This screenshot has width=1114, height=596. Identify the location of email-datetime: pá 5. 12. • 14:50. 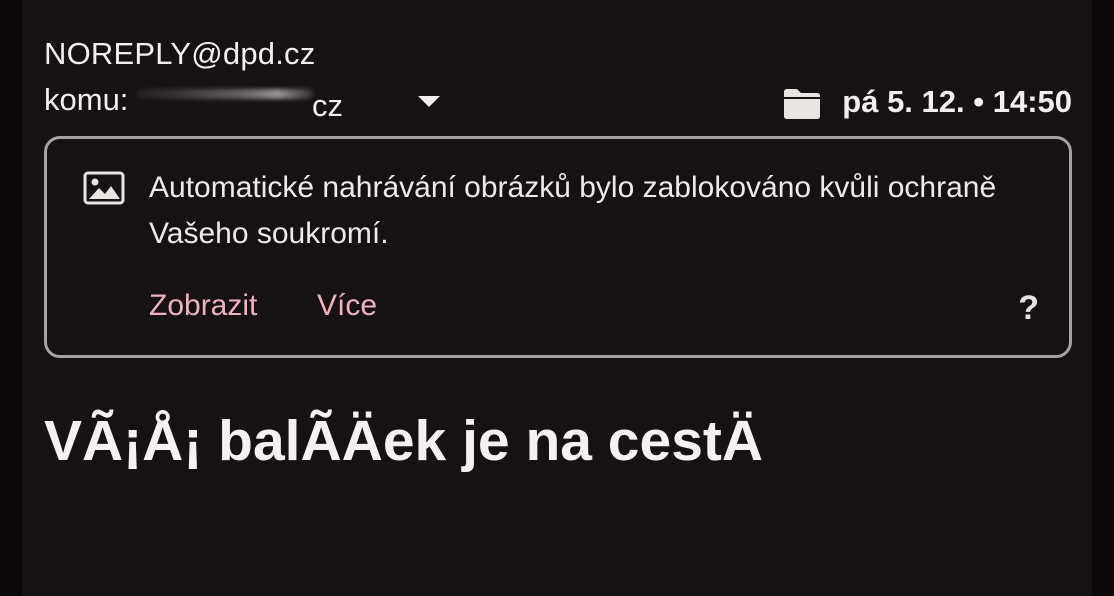
(957, 101).